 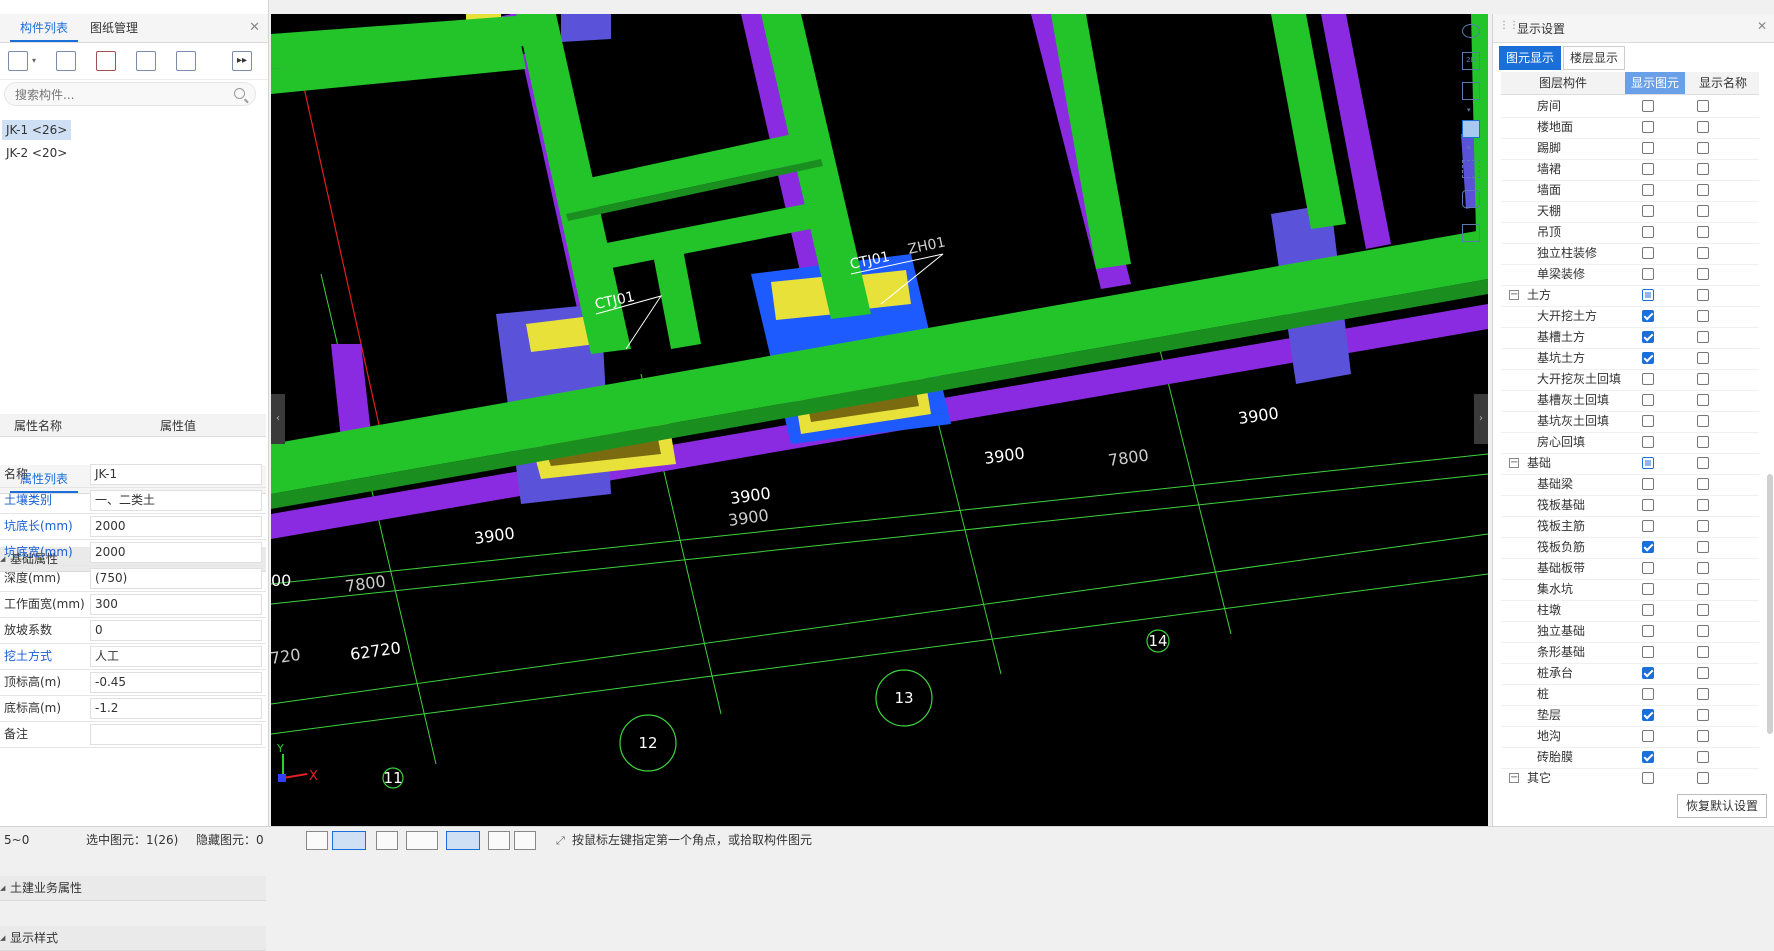 What do you see at coordinates (120, 95) in the screenshot?
I see `search-input` at bounding box center [120, 95].